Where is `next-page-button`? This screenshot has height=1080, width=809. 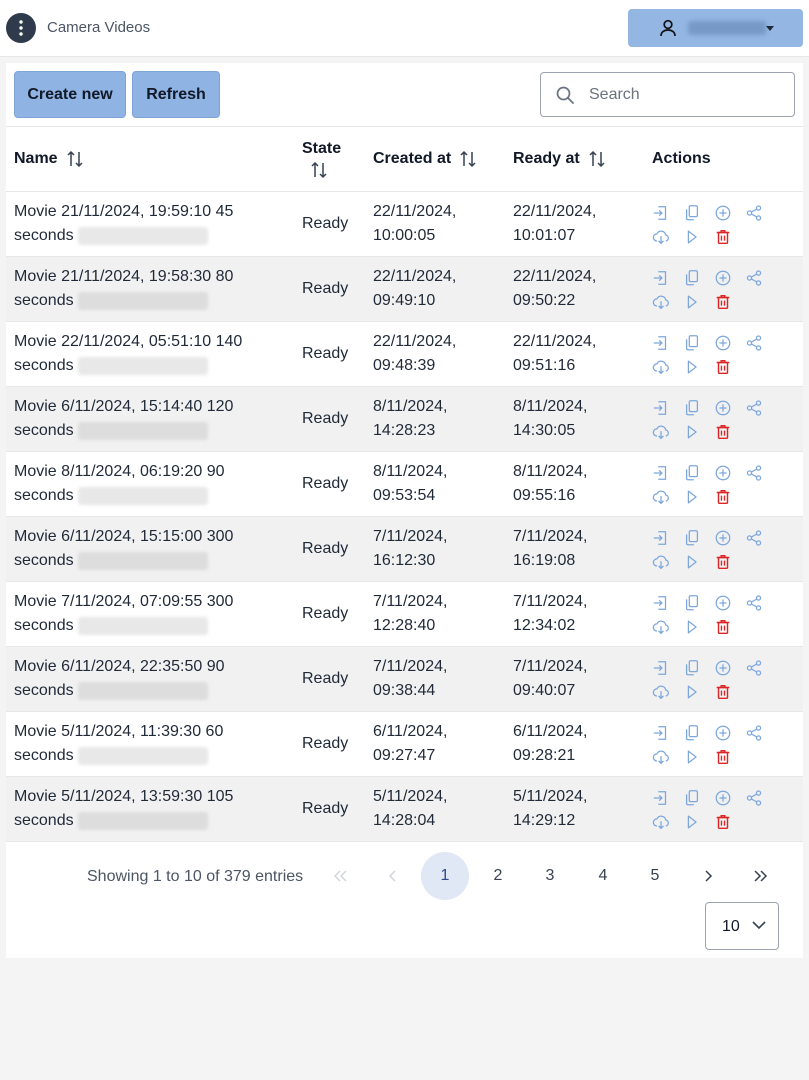 next-page-button is located at coordinates (708, 876).